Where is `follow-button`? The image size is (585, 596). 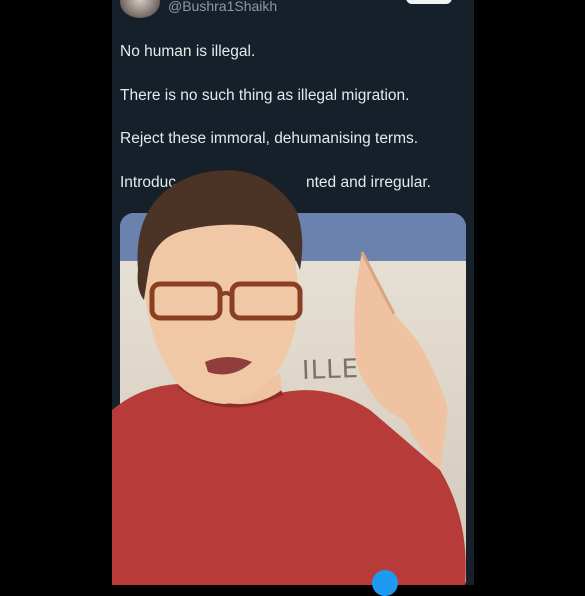 follow-button is located at coordinates (429, 2).